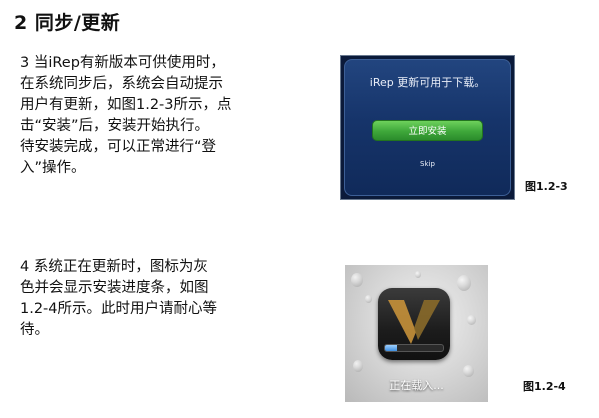 The image size is (599, 418). Describe the element at coordinates (391, 348) in the screenshot. I see `install-progress-fill` at that location.